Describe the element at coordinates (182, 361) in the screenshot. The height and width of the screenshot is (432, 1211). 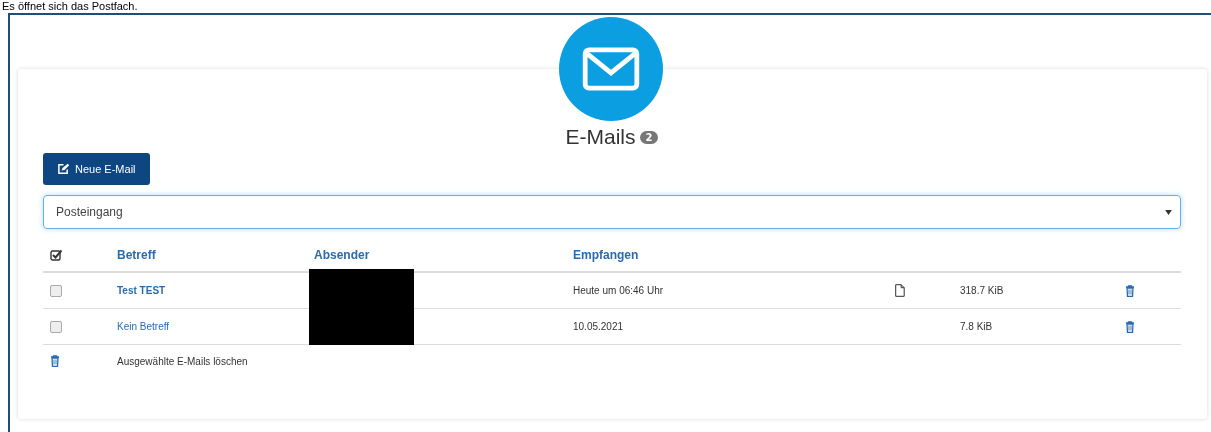
I see `delete-selected-link: Ausgewählte E-Mails löschen` at that location.